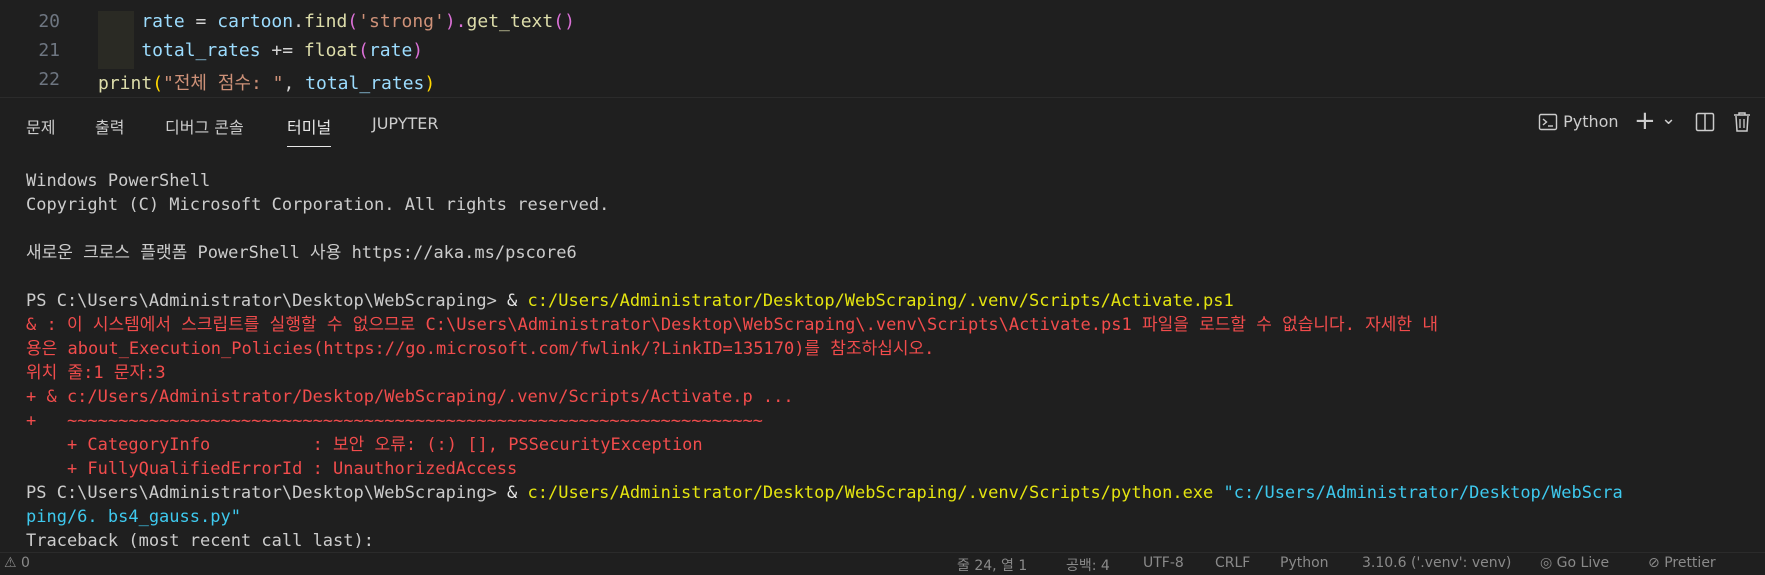  What do you see at coordinates (1436, 563) in the screenshot?
I see `python-interpreter: 3.10.6 ('.venv': venv)` at bounding box center [1436, 563].